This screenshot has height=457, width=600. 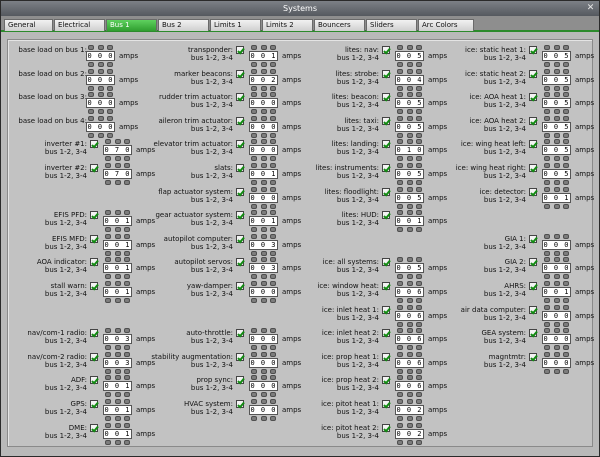 What do you see at coordinates (409, 174) in the screenshot?
I see `amps-spinner: 0 0 5` at bounding box center [409, 174].